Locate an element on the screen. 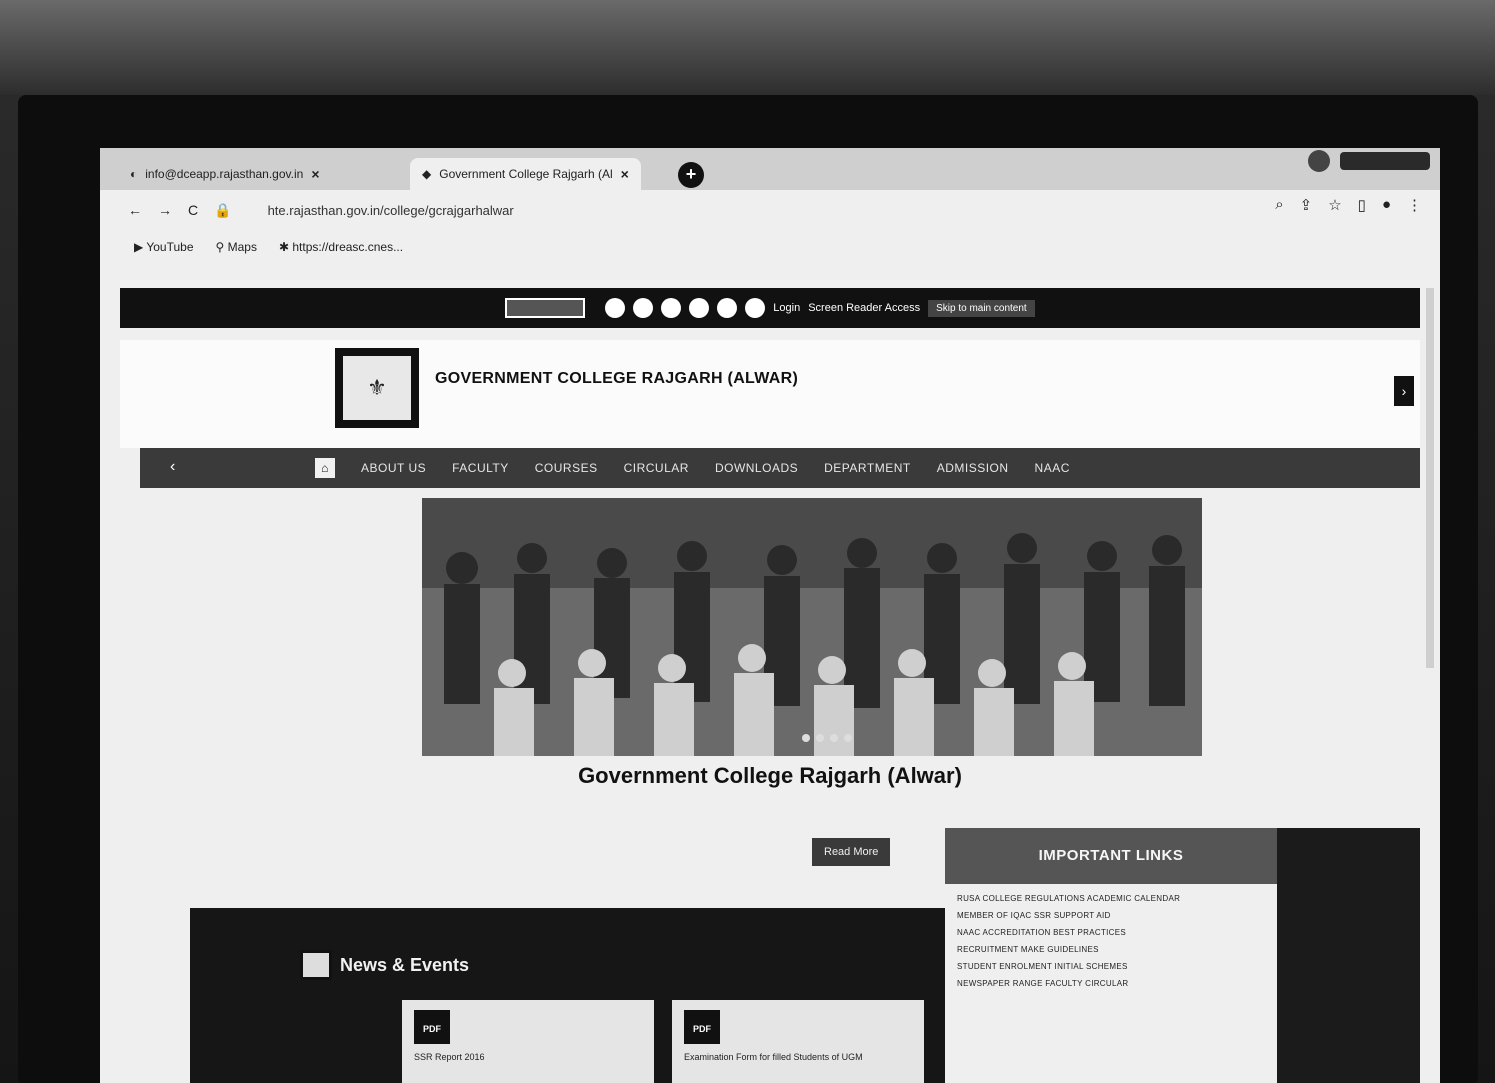 This screenshot has height=1083, width=1495. important-link: MEMBER OF IQAC SSR SUPPORT AID is located at coordinates (1111, 915).